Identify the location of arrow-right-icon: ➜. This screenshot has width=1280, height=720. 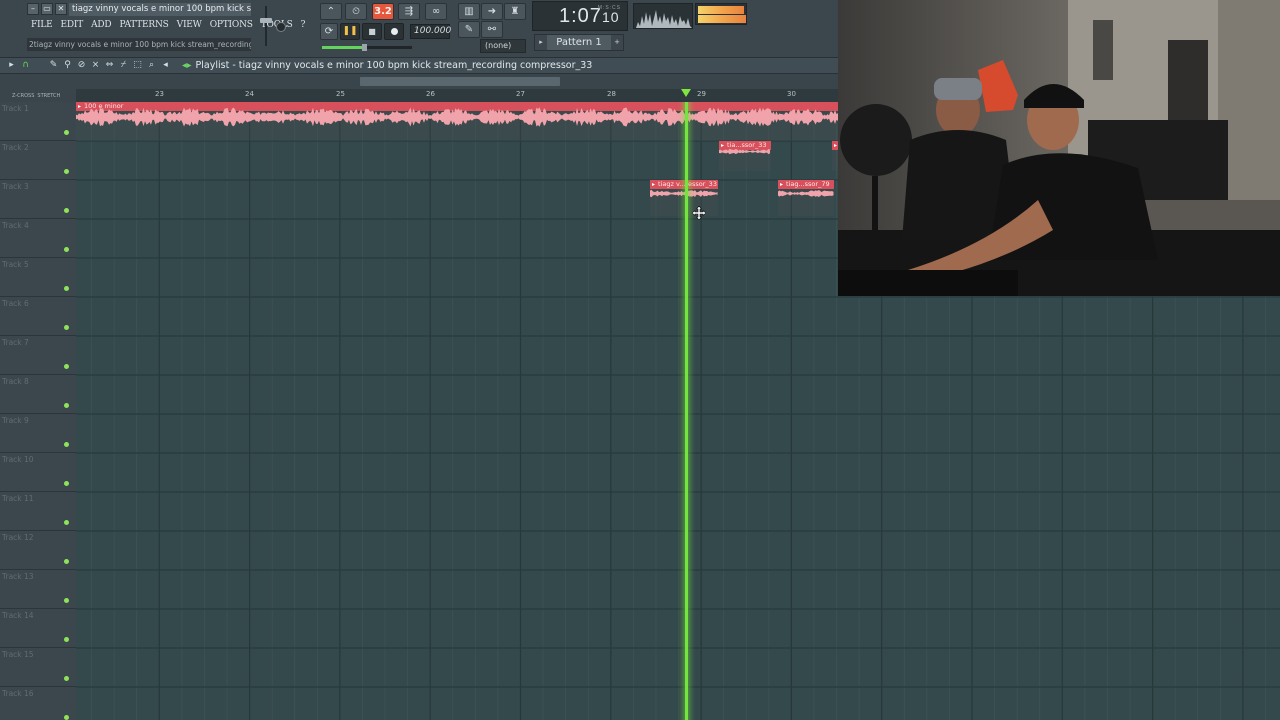
(492, 11).